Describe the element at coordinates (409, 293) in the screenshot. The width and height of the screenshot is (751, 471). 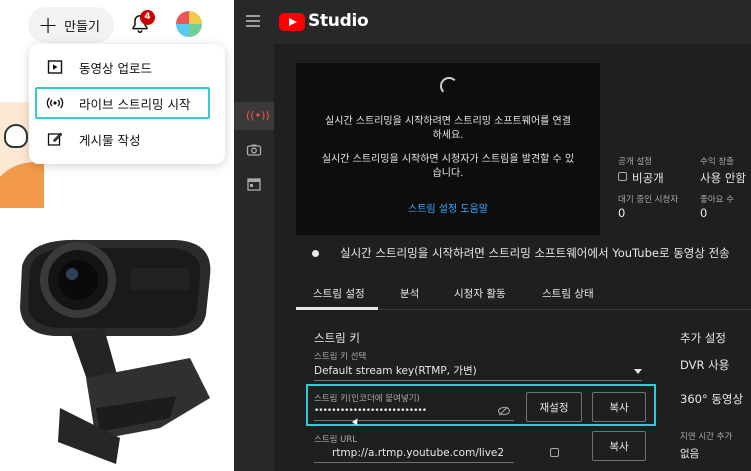
I see `tab-analytics: 분석` at that location.